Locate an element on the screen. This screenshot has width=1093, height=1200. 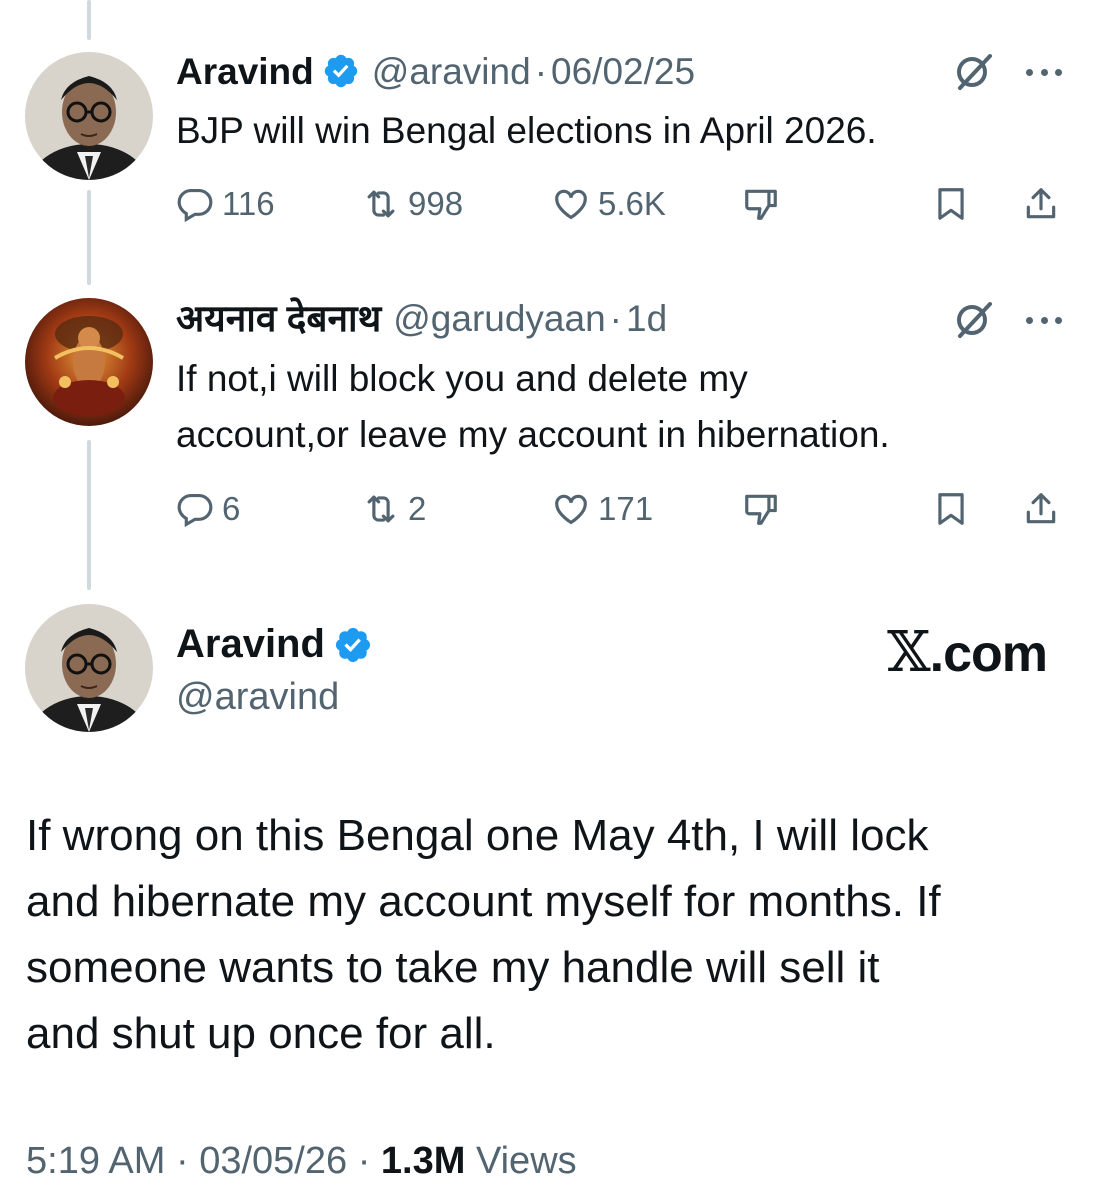
like-count: 5.6K is located at coordinates (632, 203).